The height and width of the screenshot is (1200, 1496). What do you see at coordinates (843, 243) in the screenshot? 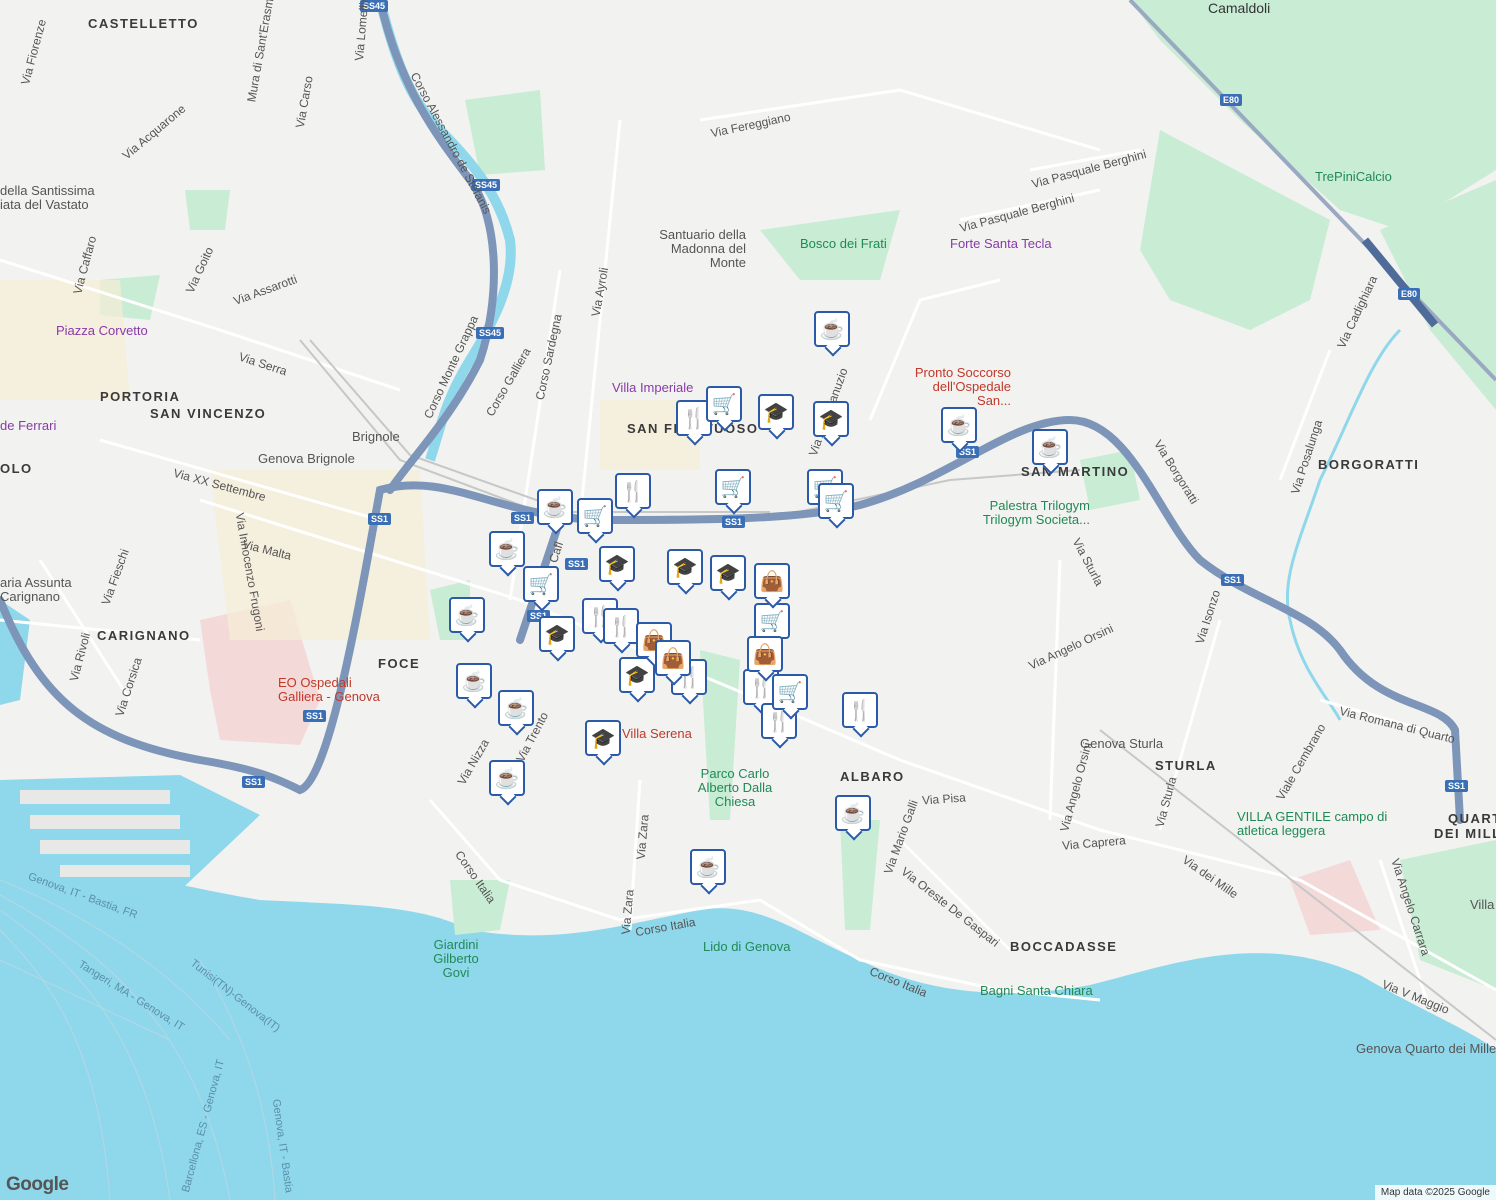
I see `poi-bosco-dei-frati: Bosco dei Frati` at bounding box center [843, 243].